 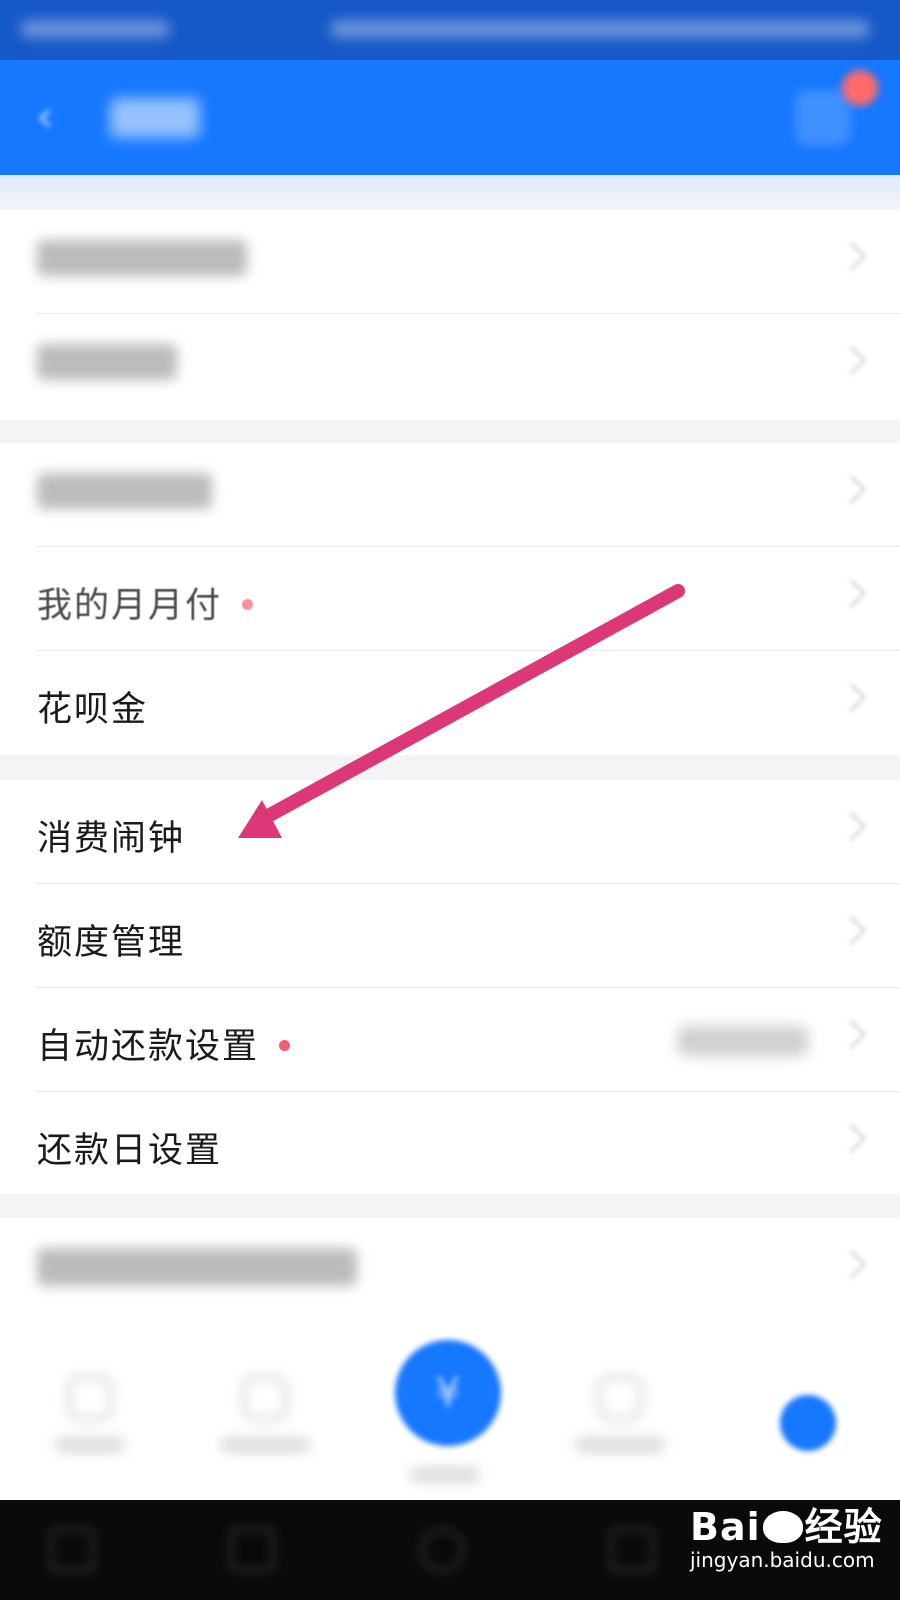 I want to click on menu-item-monthly-pay: 我的月月付, so click(x=450, y=599).